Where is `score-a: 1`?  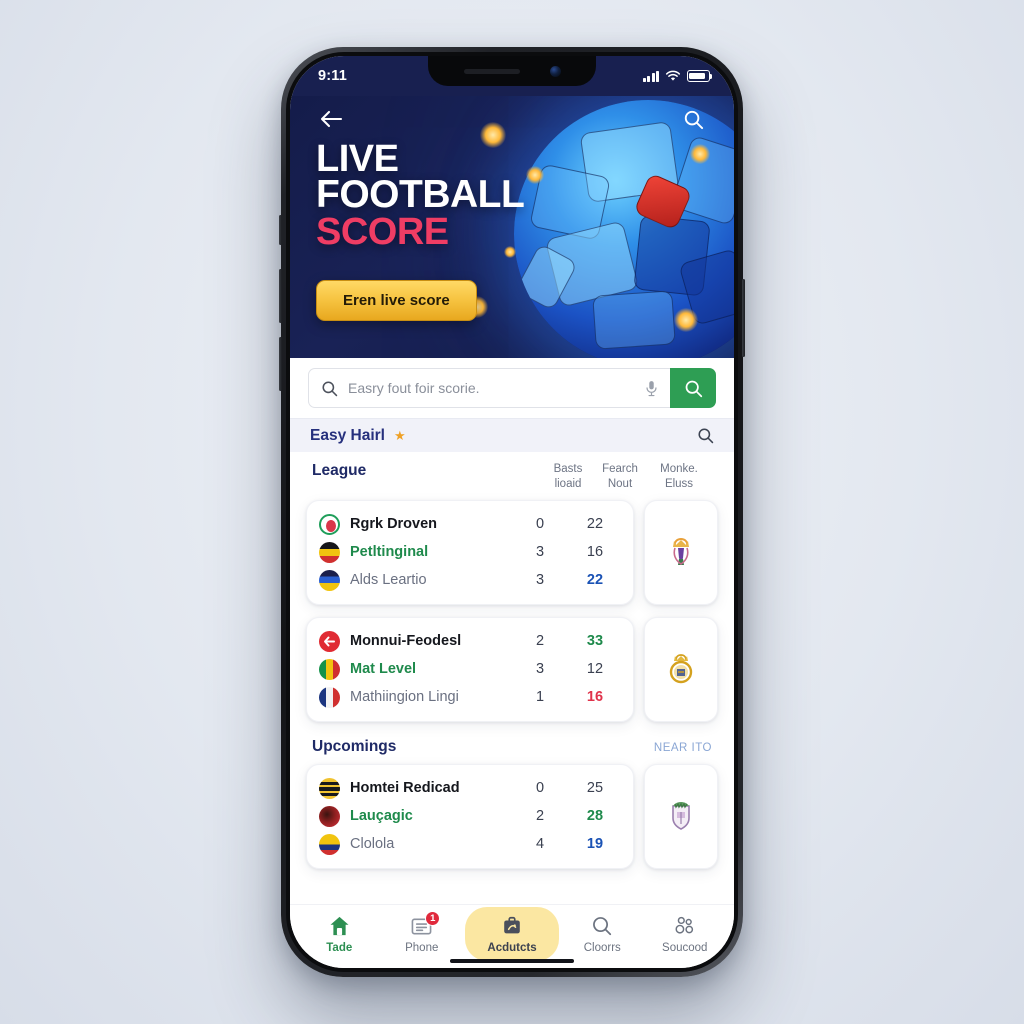 score-a: 1 is located at coordinates (540, 697).